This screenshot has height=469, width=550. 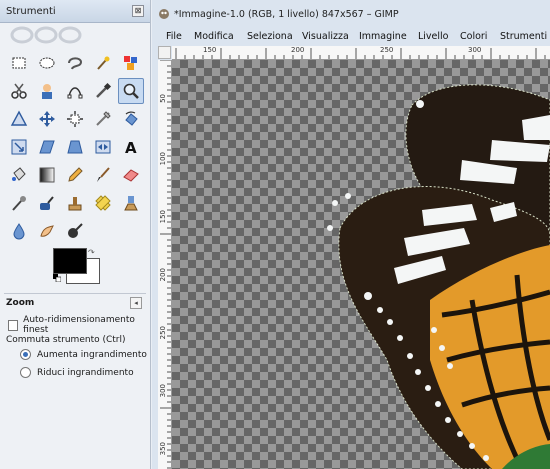 I want to click on zoom-out-option: Riduci ingrandimento, so click(x=77, y=372).